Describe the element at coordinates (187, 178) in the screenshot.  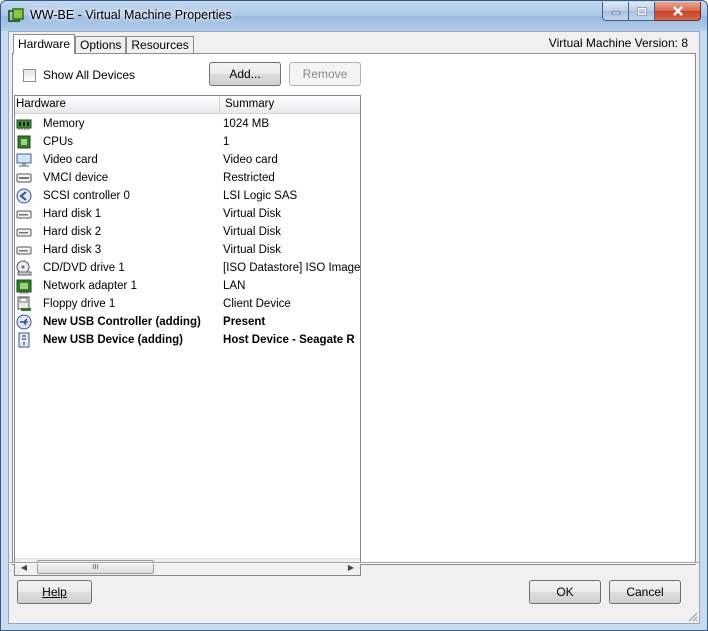
I see `table-row: VMCI device Restricted` at that location.